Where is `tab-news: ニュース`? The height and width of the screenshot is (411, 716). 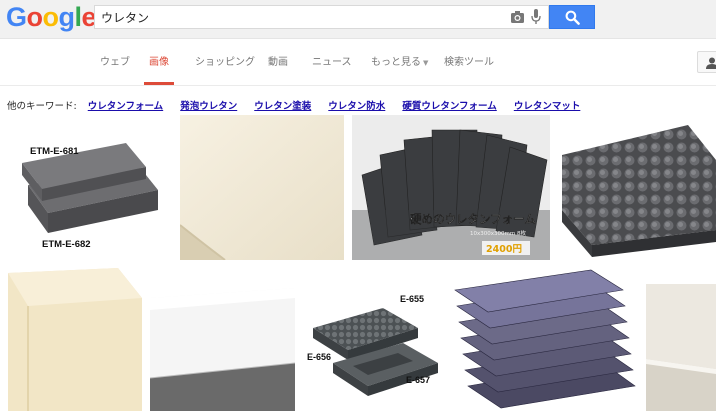 tab-news: ニュース is located at coordinates (332, 69).